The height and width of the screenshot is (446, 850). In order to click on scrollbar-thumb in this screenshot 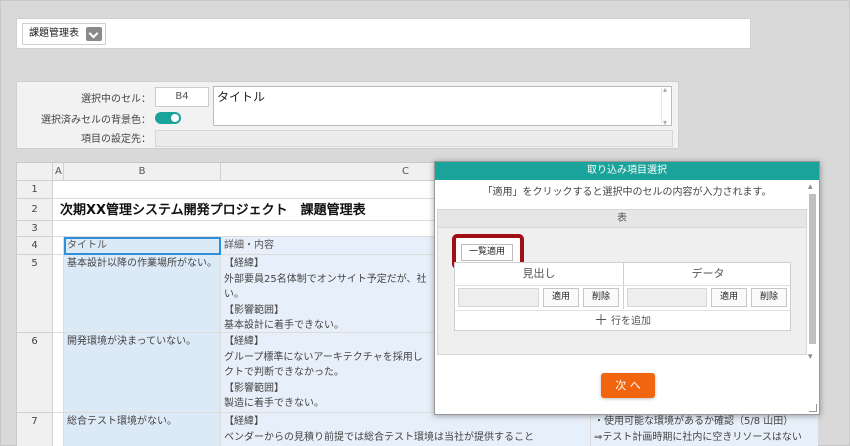, I will do `click(812, 269)`.